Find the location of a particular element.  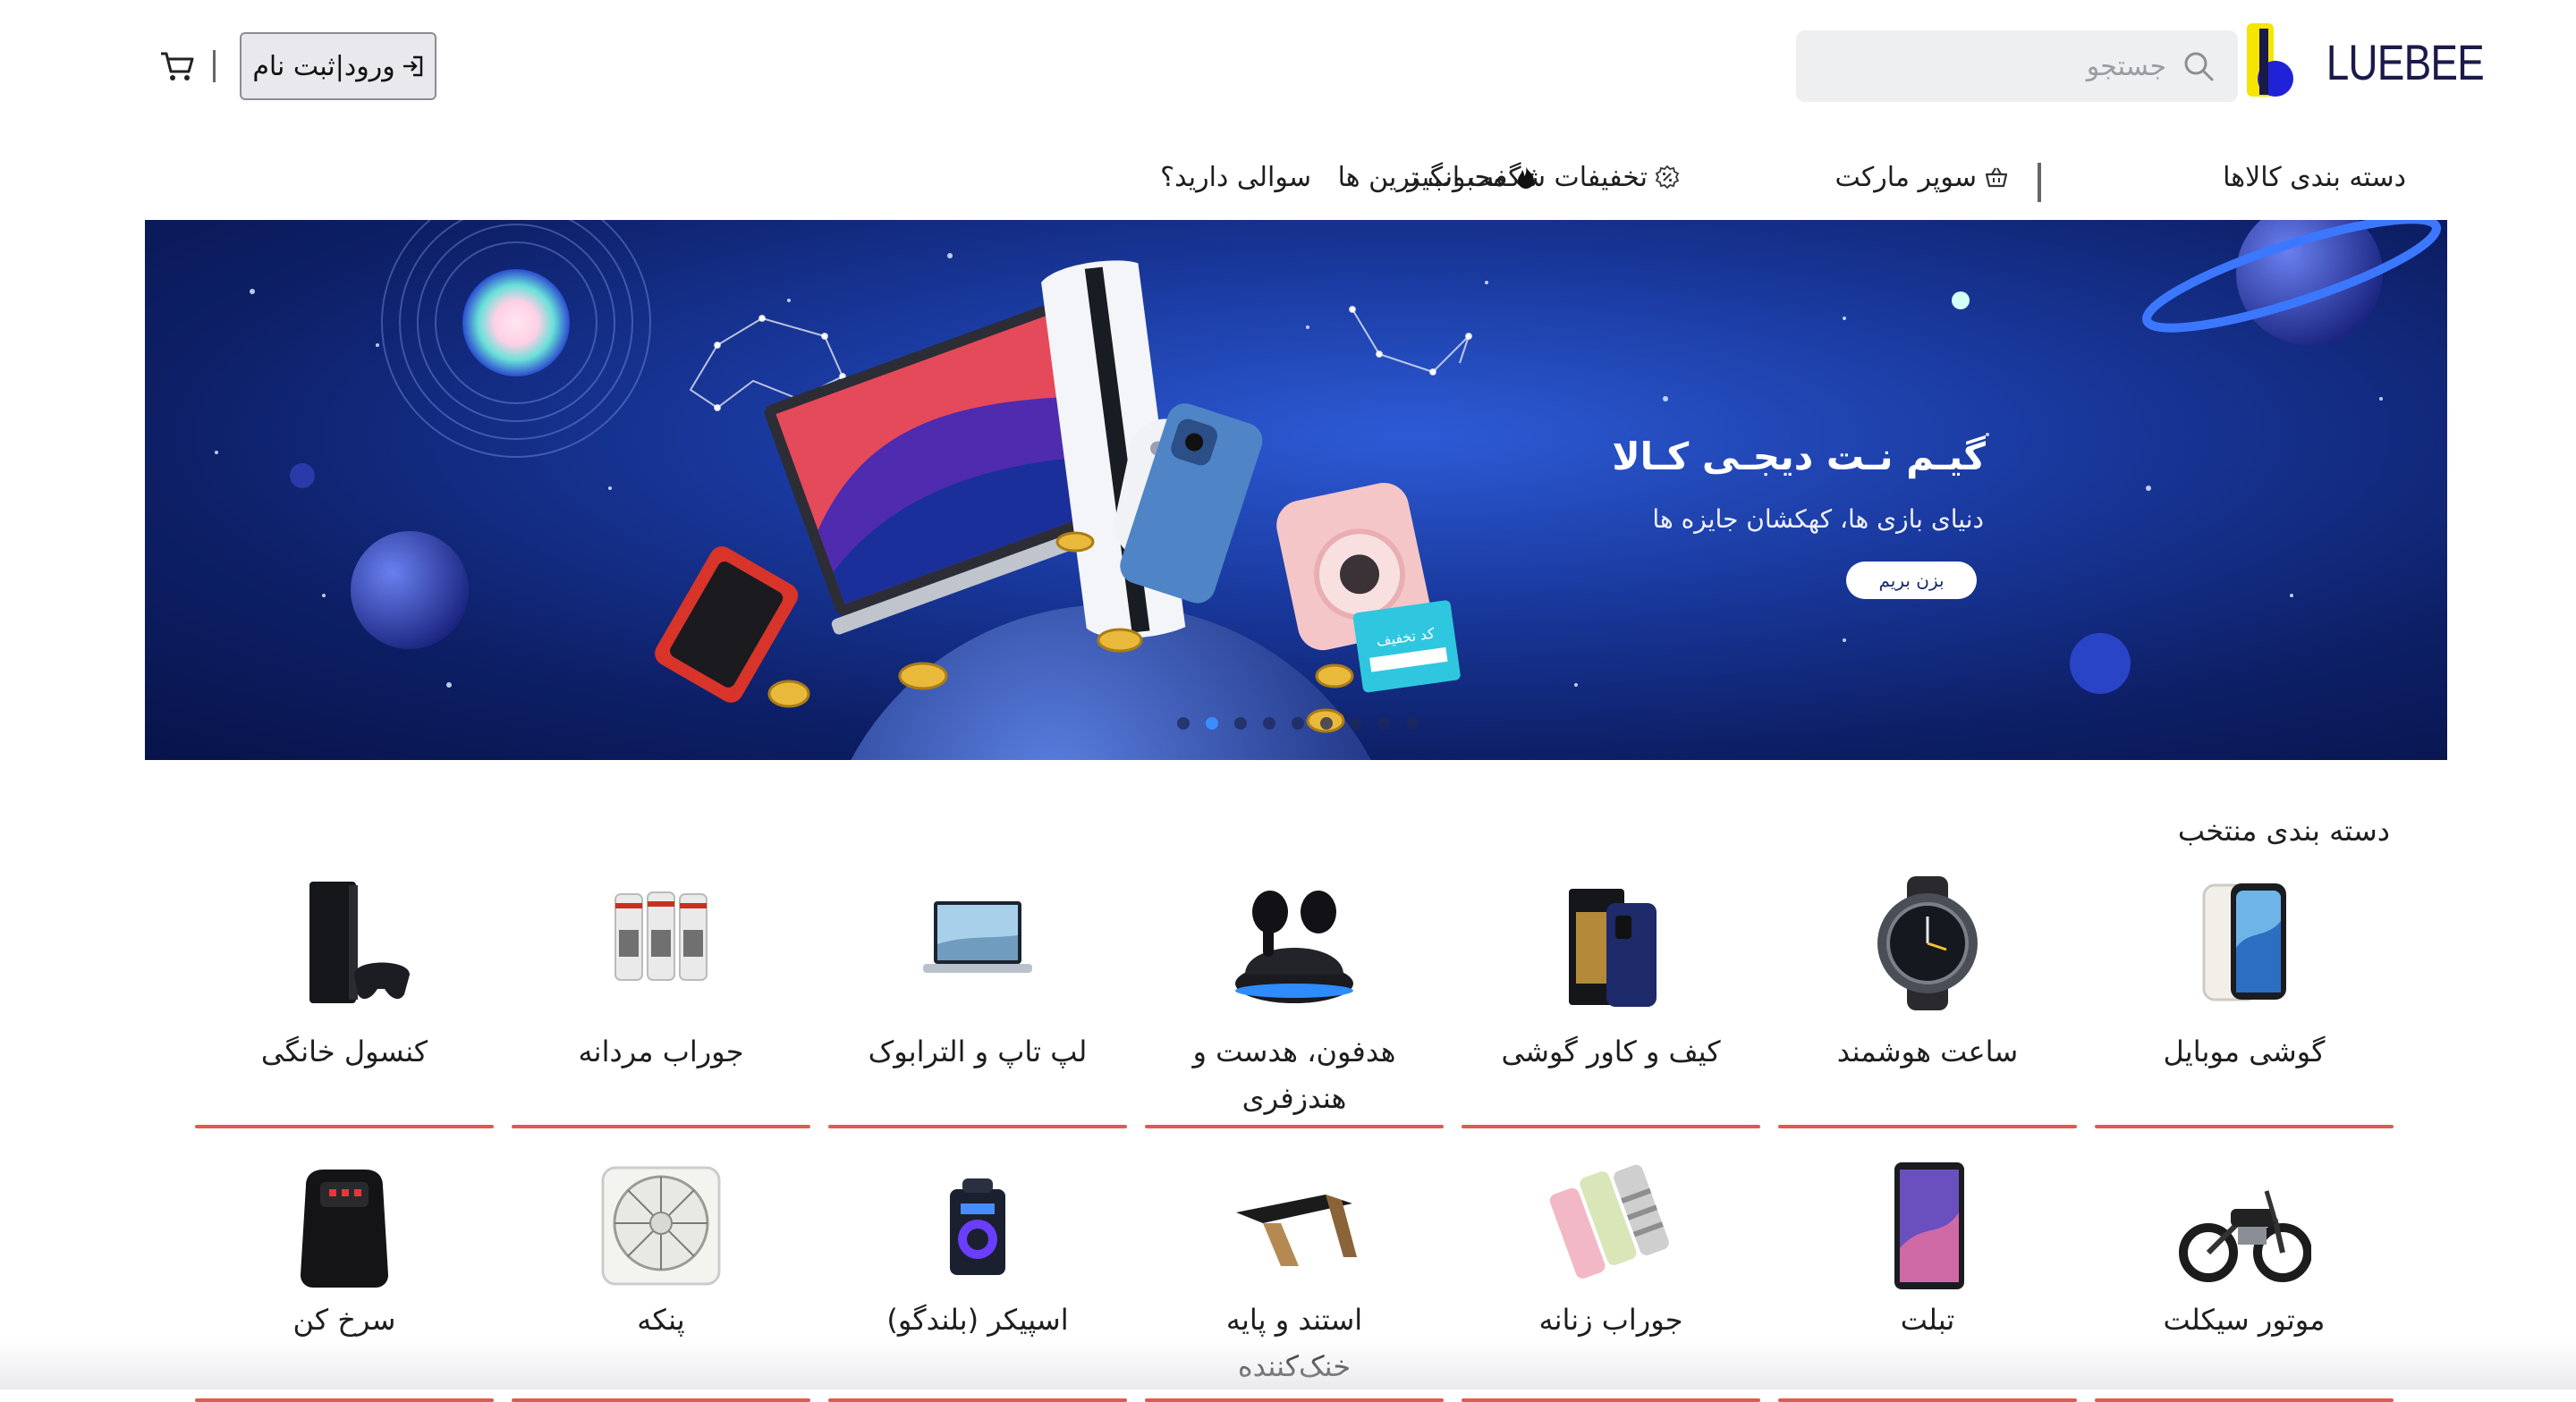

category-label: جوراب زنانه is located at coordinates (1610, 1320).